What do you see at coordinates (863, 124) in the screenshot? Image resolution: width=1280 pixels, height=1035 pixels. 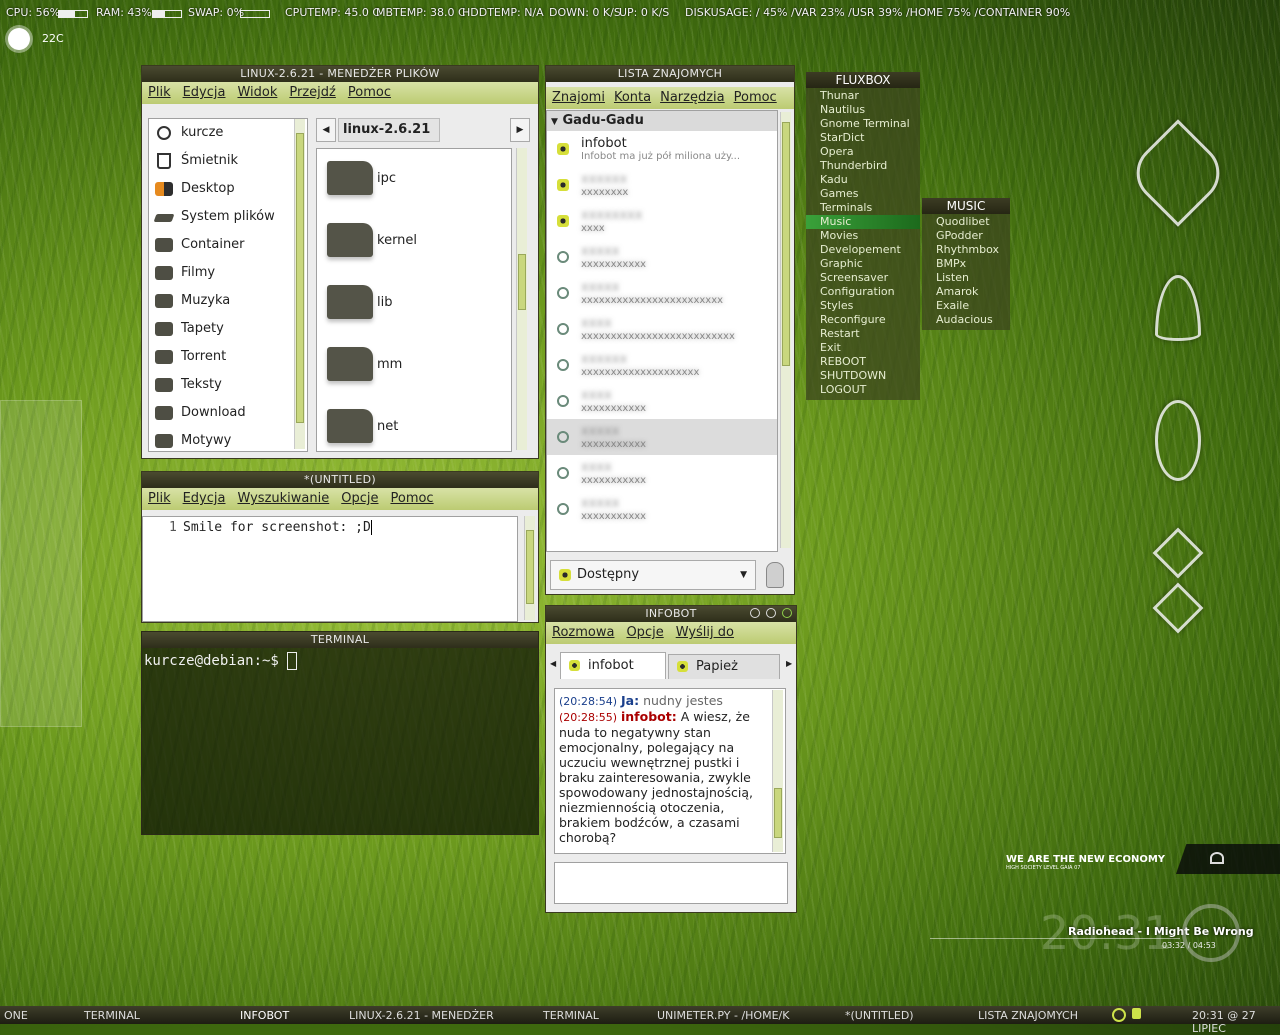 I see `fluxbox-menu-item-gnome-terminal: Gnome Terminal` at bounding box center [863, 124].